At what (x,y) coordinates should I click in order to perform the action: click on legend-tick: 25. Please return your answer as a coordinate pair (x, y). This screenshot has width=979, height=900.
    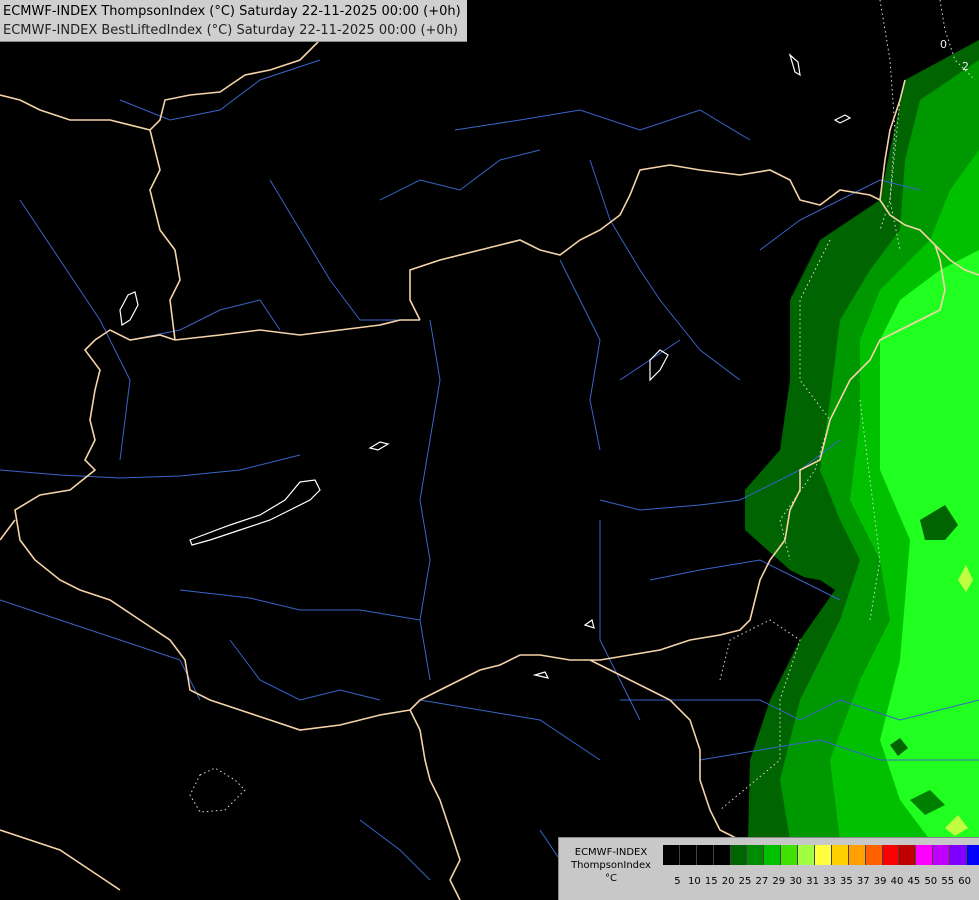
    Looking at the image, I should click on (745, 881).